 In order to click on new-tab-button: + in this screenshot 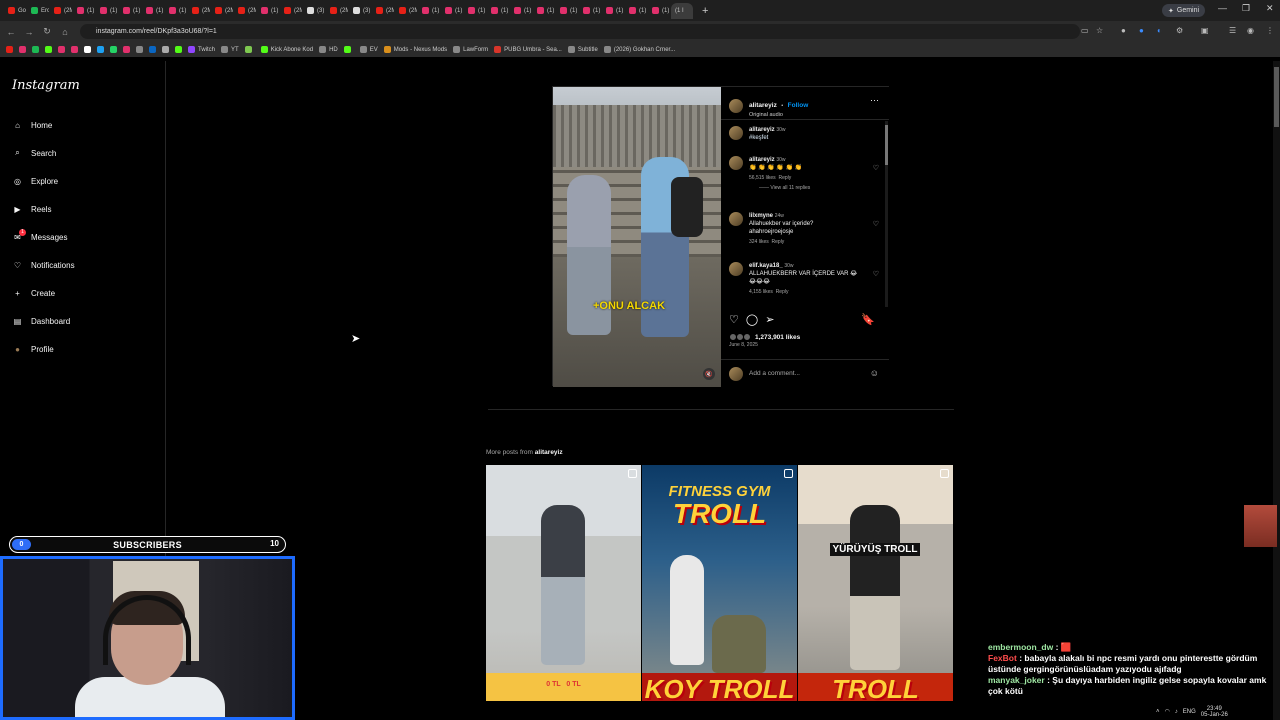, I will do `click(705, 11)`.